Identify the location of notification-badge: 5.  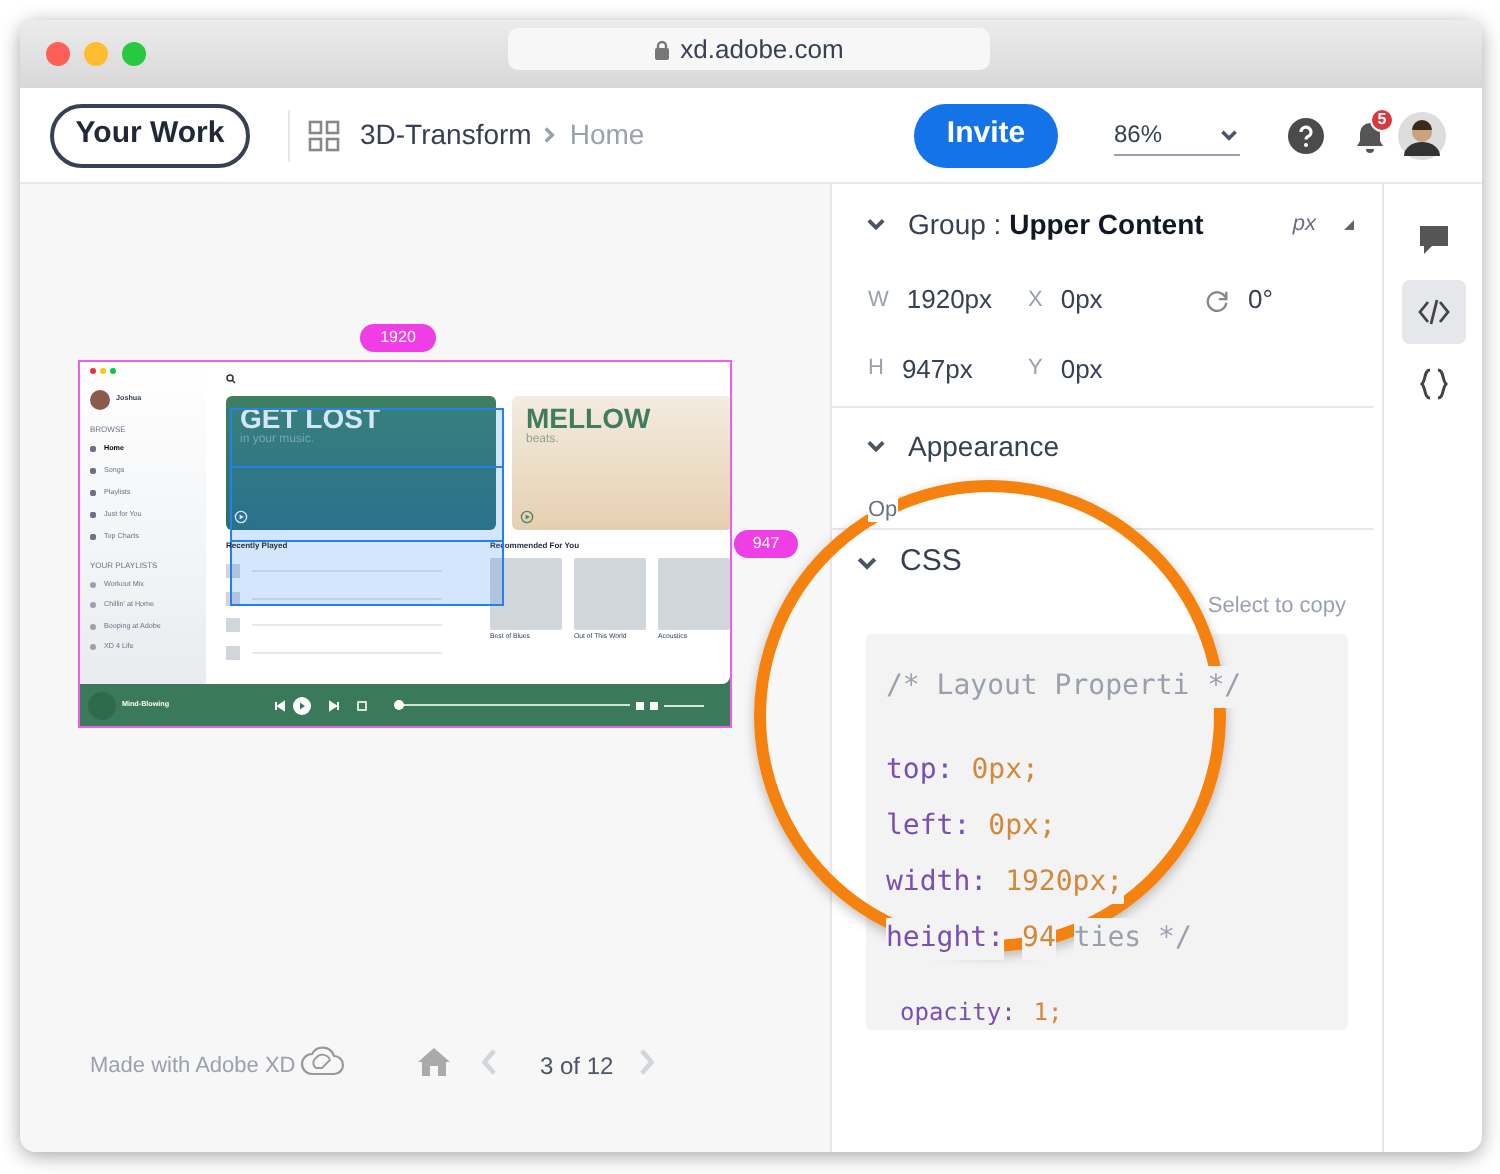
(1382, 120).